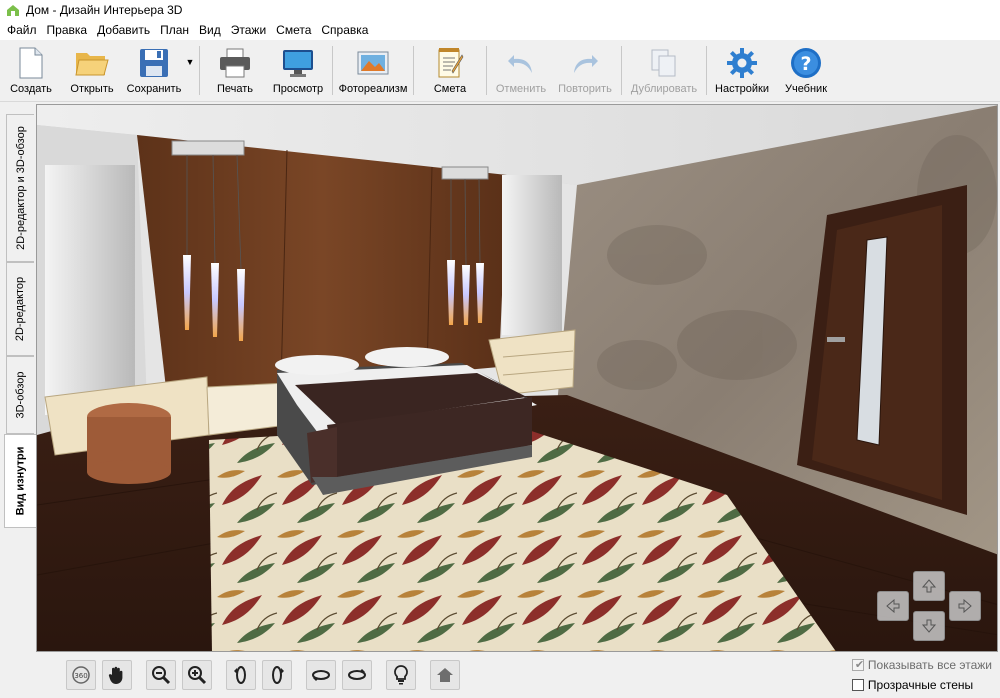 This screenshot has height=698, width=1000. I want to click on tilt-down-button, so click(321, 675).